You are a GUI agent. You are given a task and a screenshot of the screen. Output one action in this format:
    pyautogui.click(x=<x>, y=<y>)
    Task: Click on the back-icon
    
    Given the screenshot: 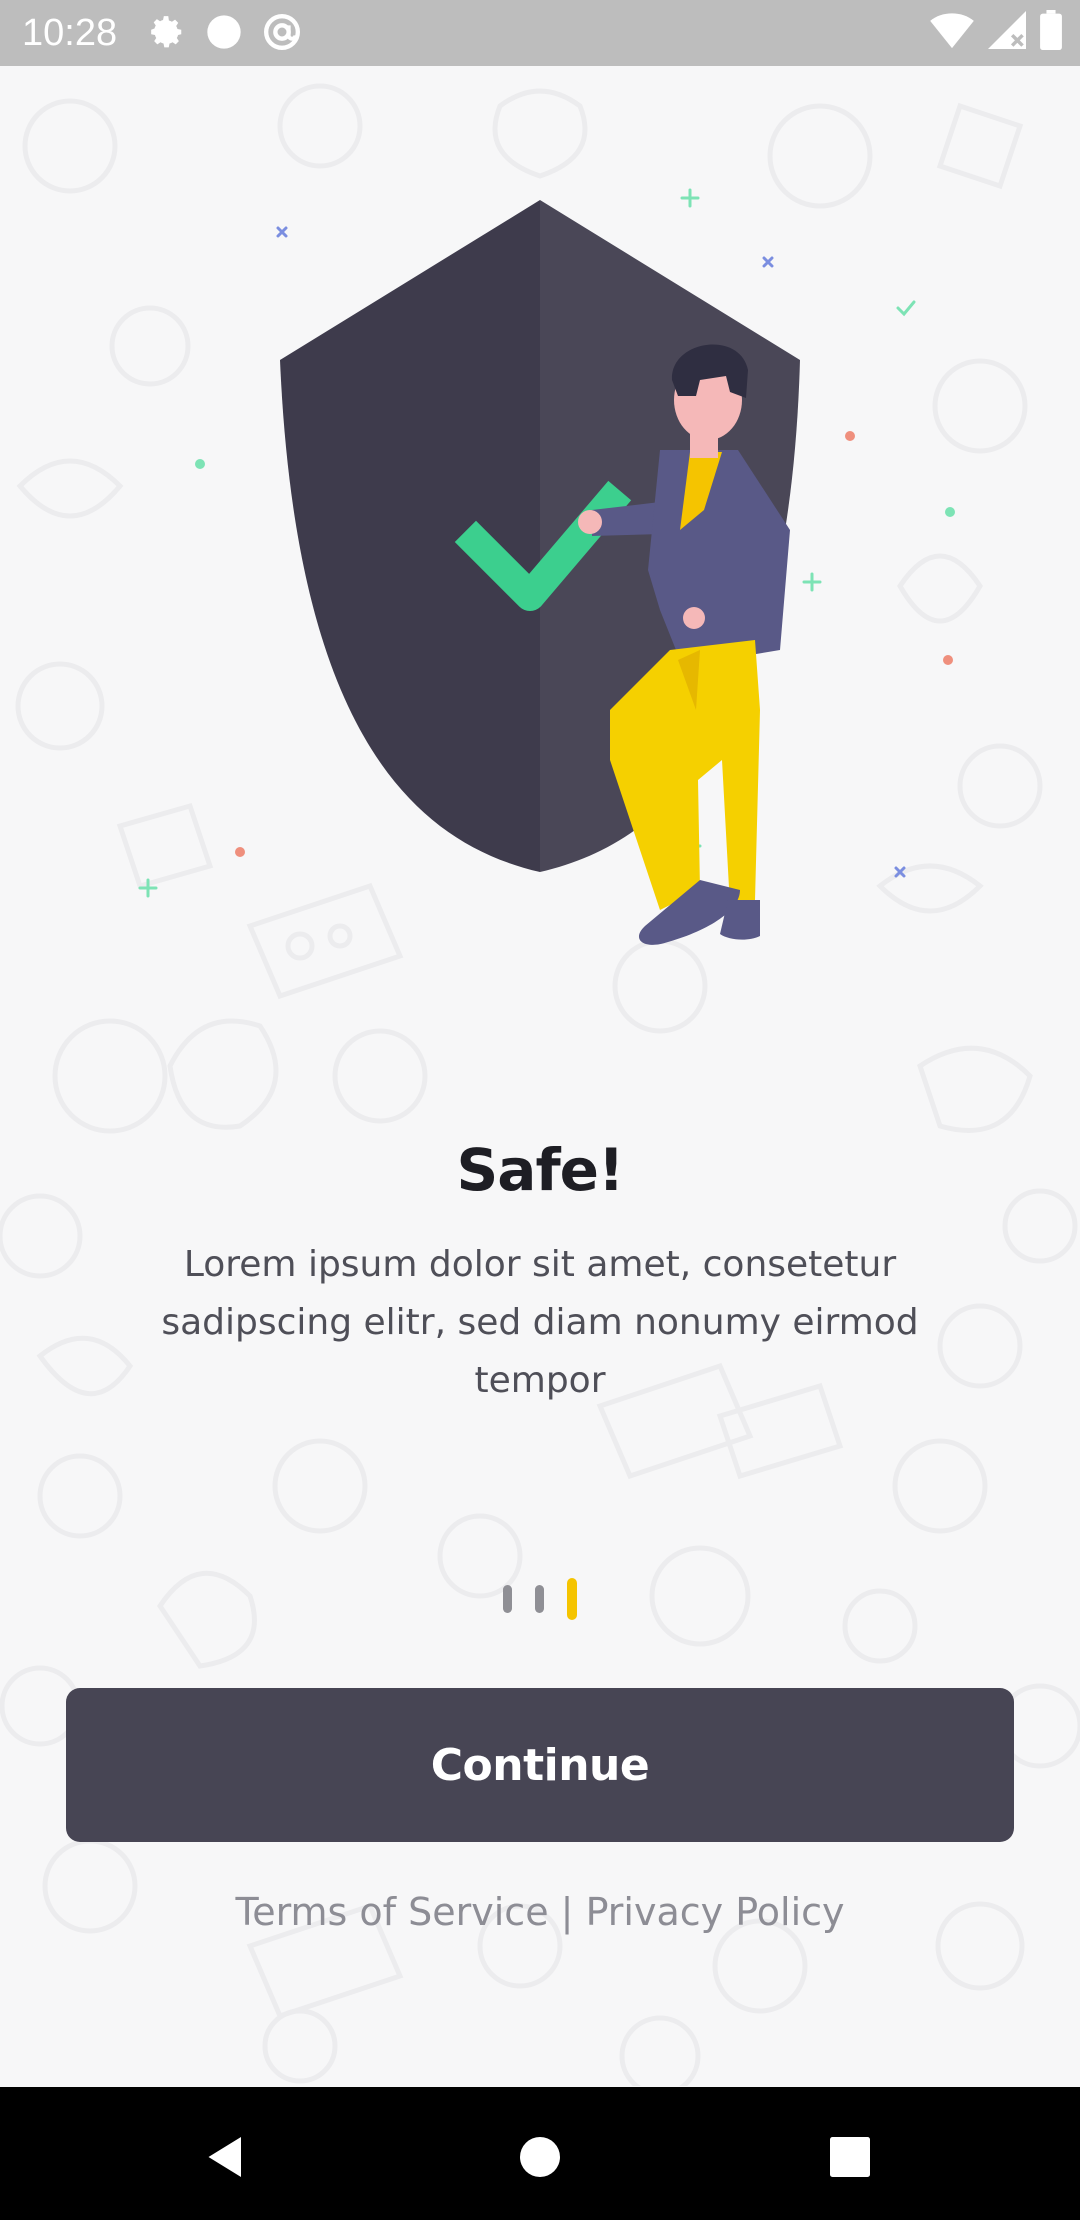 What is the action you would take?
    pyautogui.click(x=224, y=2157)
    